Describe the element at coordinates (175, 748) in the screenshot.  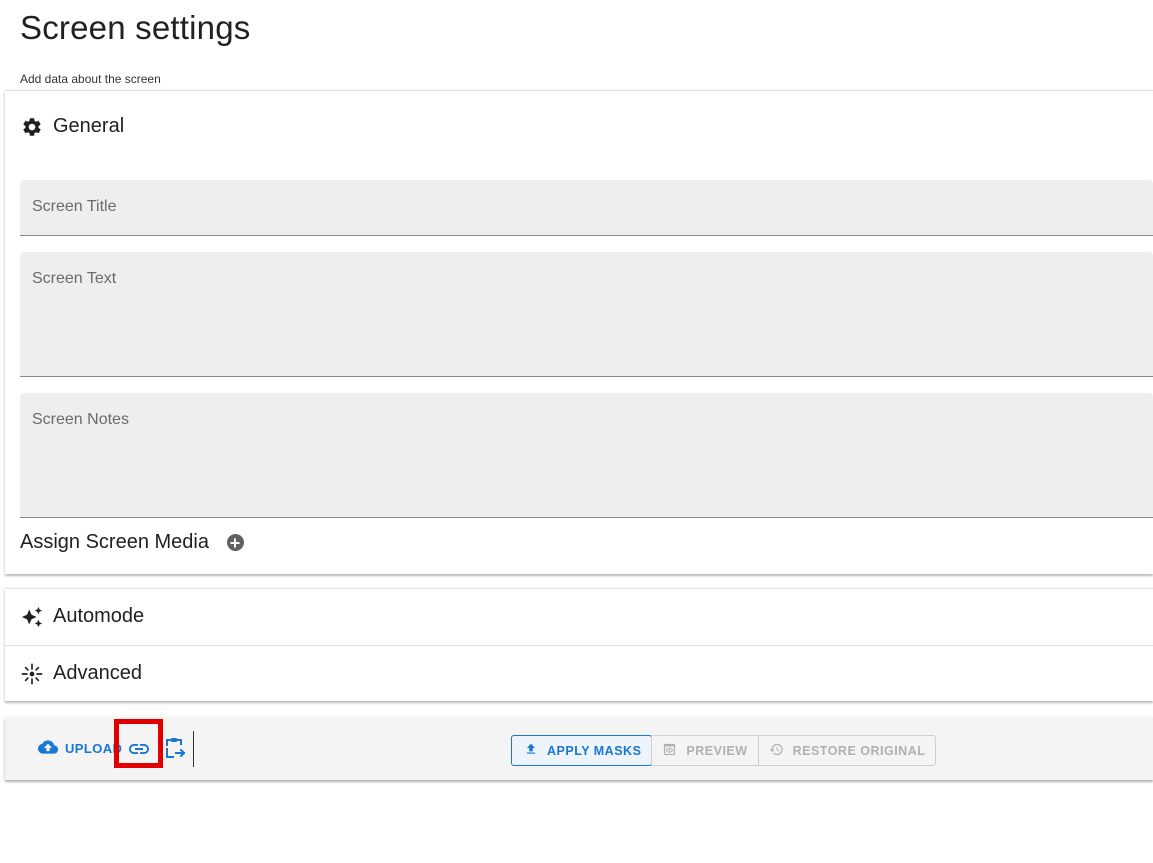
I see `clipboard-transfer-button` at that location.